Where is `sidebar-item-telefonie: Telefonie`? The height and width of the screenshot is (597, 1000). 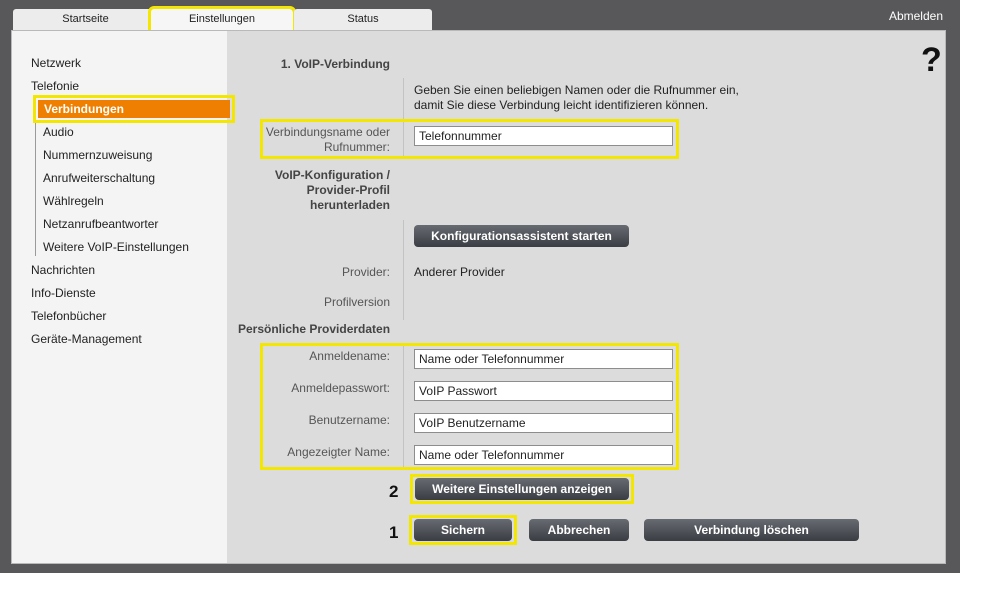 sidebar-item-telefonie: Telefonie is located at coordinates (55, 86).